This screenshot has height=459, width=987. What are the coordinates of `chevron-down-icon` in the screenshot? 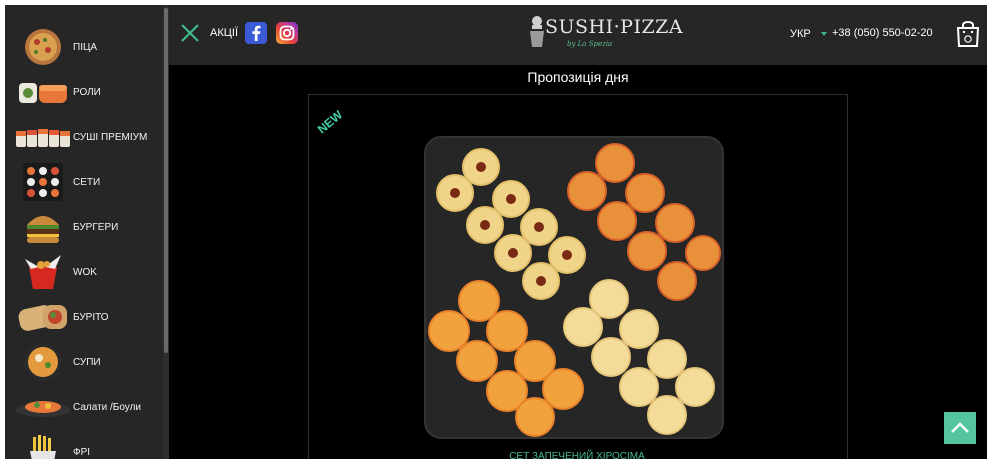 It's located at (824, 34).